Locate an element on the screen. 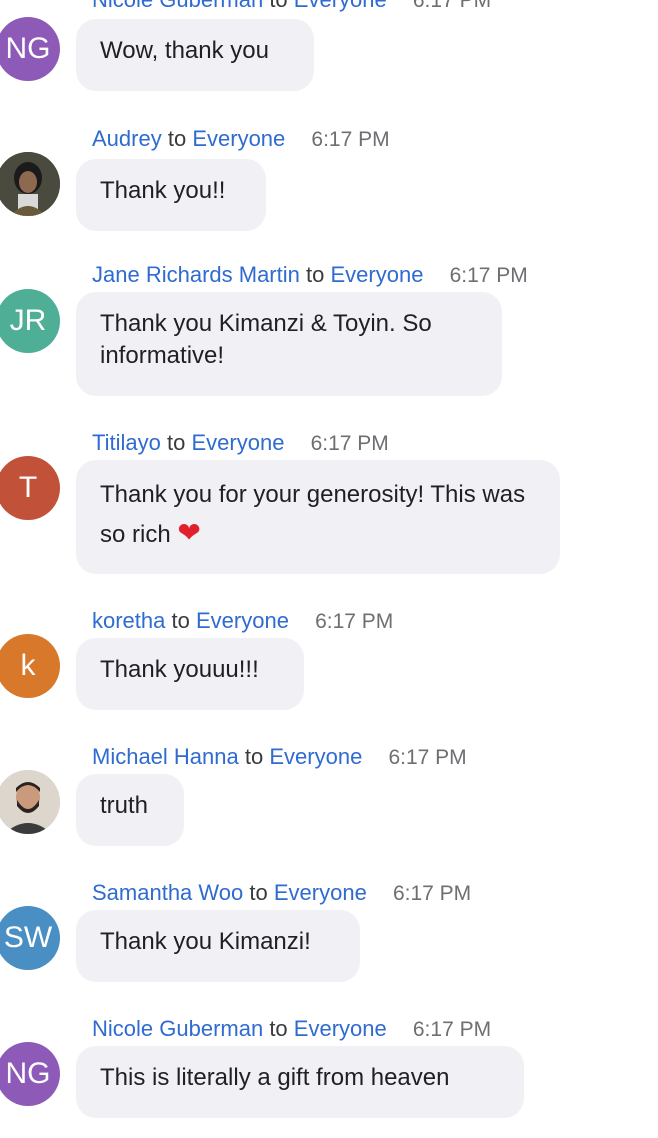  sender-name: Titilayo is located at coordinates (126, 442).